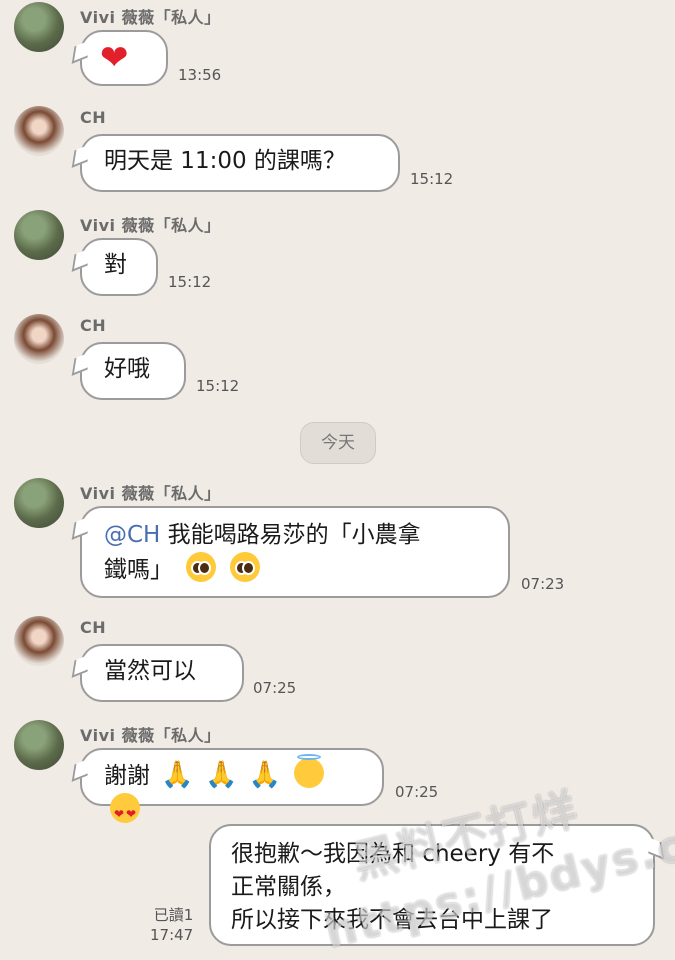  Describe the element at coordinates (200, 75) in the screenshot. I see `timestamp: 13:56` at that location.